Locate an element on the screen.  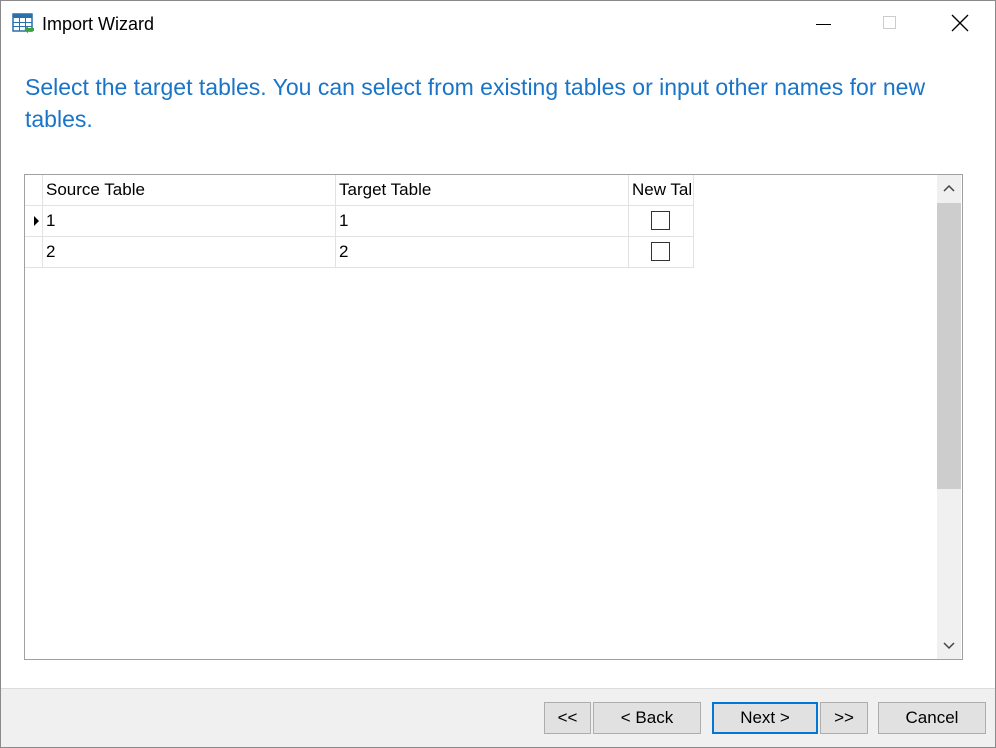
column-header-new-table: New Tal is located at coordinates (661, 190).